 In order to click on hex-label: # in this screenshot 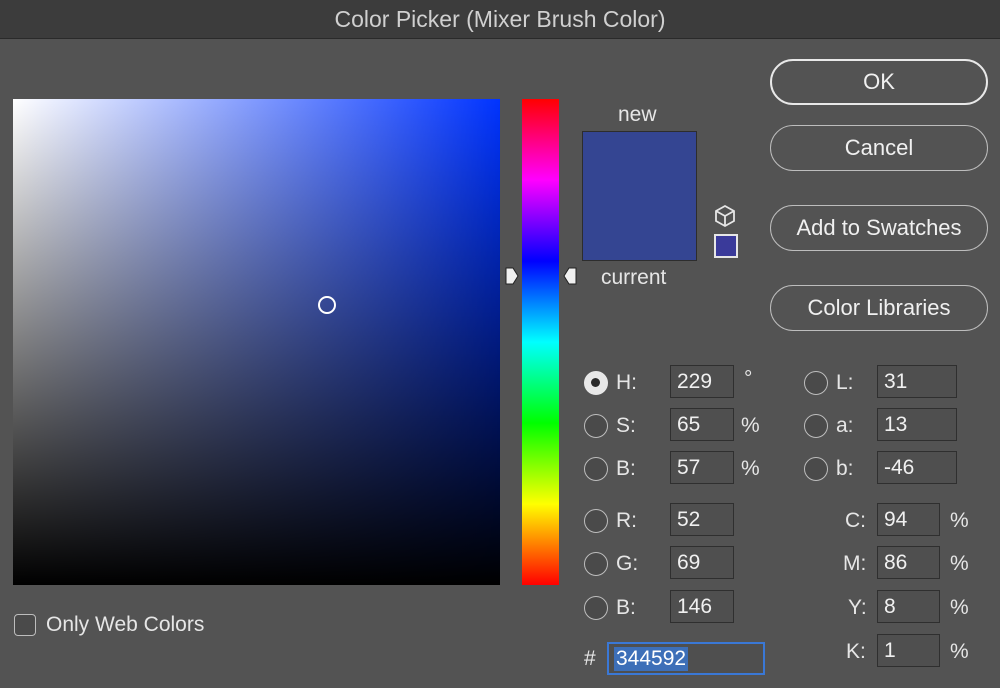, I will do `click(590, 658)`.